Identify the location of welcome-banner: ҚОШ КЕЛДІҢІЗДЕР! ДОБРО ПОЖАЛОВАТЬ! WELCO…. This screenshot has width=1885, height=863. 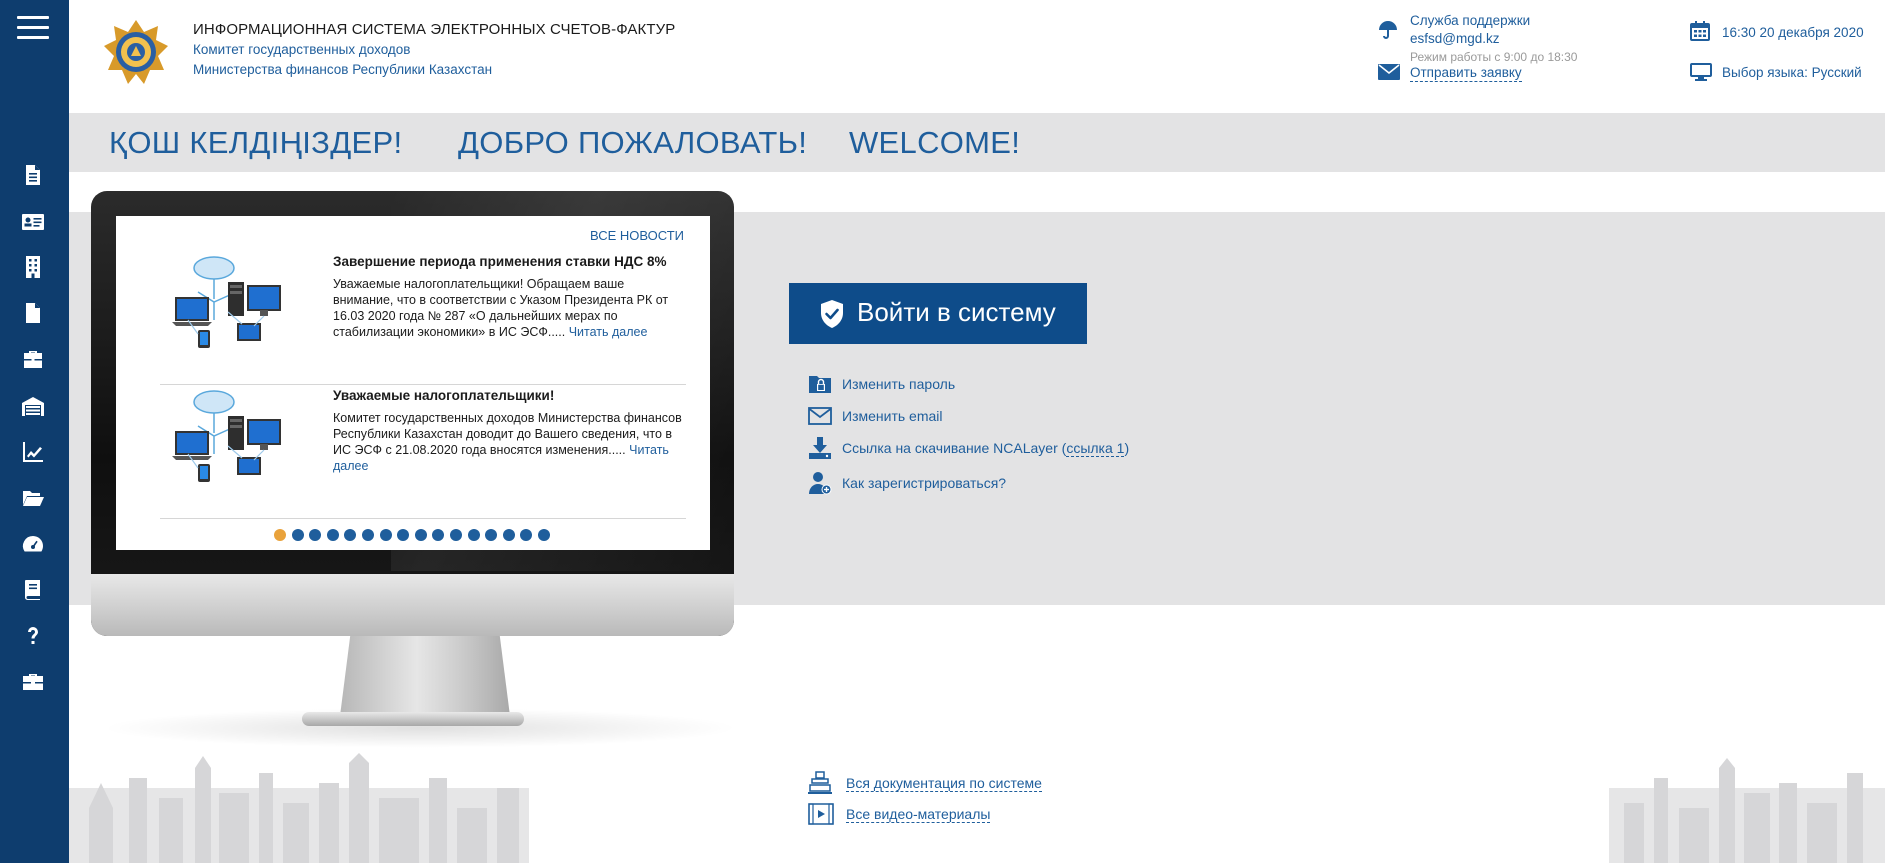
(977, 142).